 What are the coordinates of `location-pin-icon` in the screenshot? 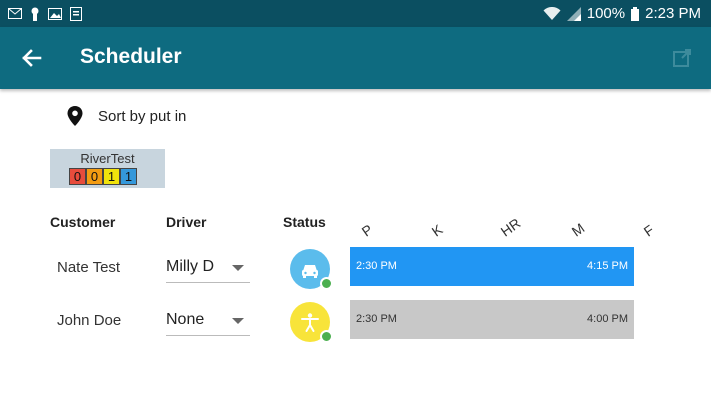 It's located at (75, 116).